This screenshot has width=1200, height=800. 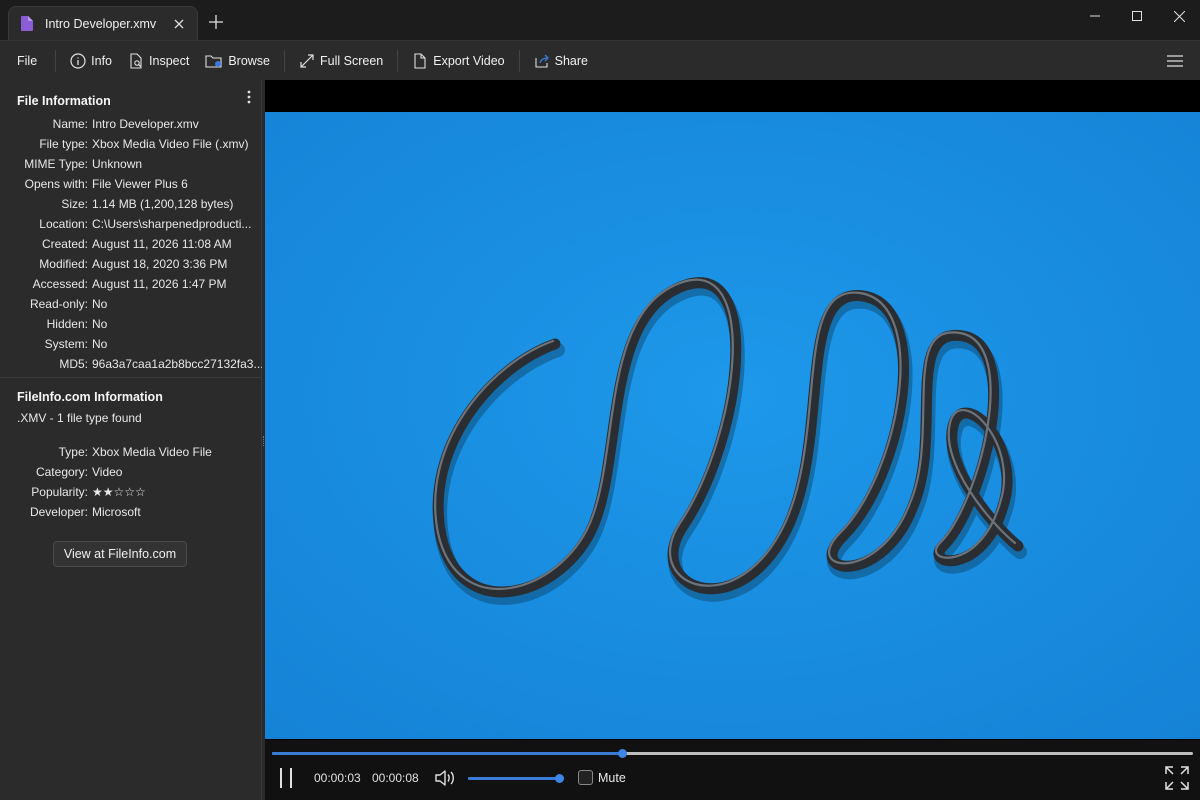 I want to click on info-key: Popularity:, so click(x=59, y=492).